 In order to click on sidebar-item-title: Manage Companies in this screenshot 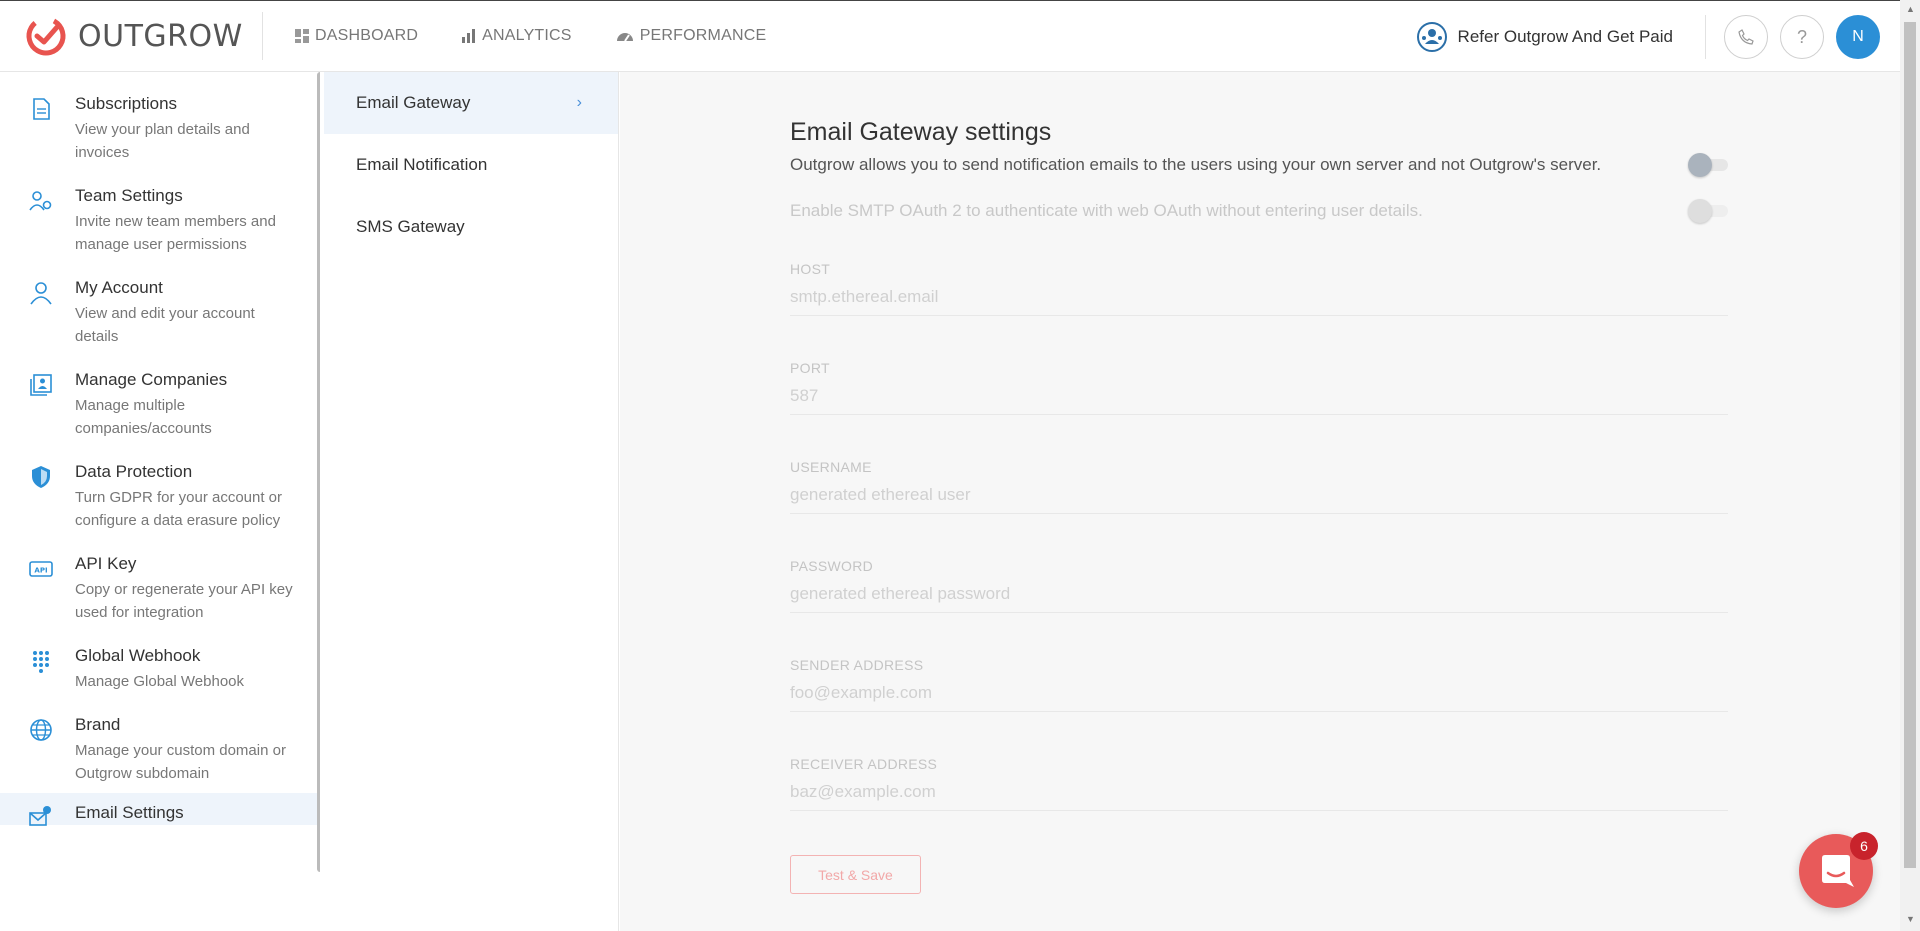, I will do `click(151, 379)`.